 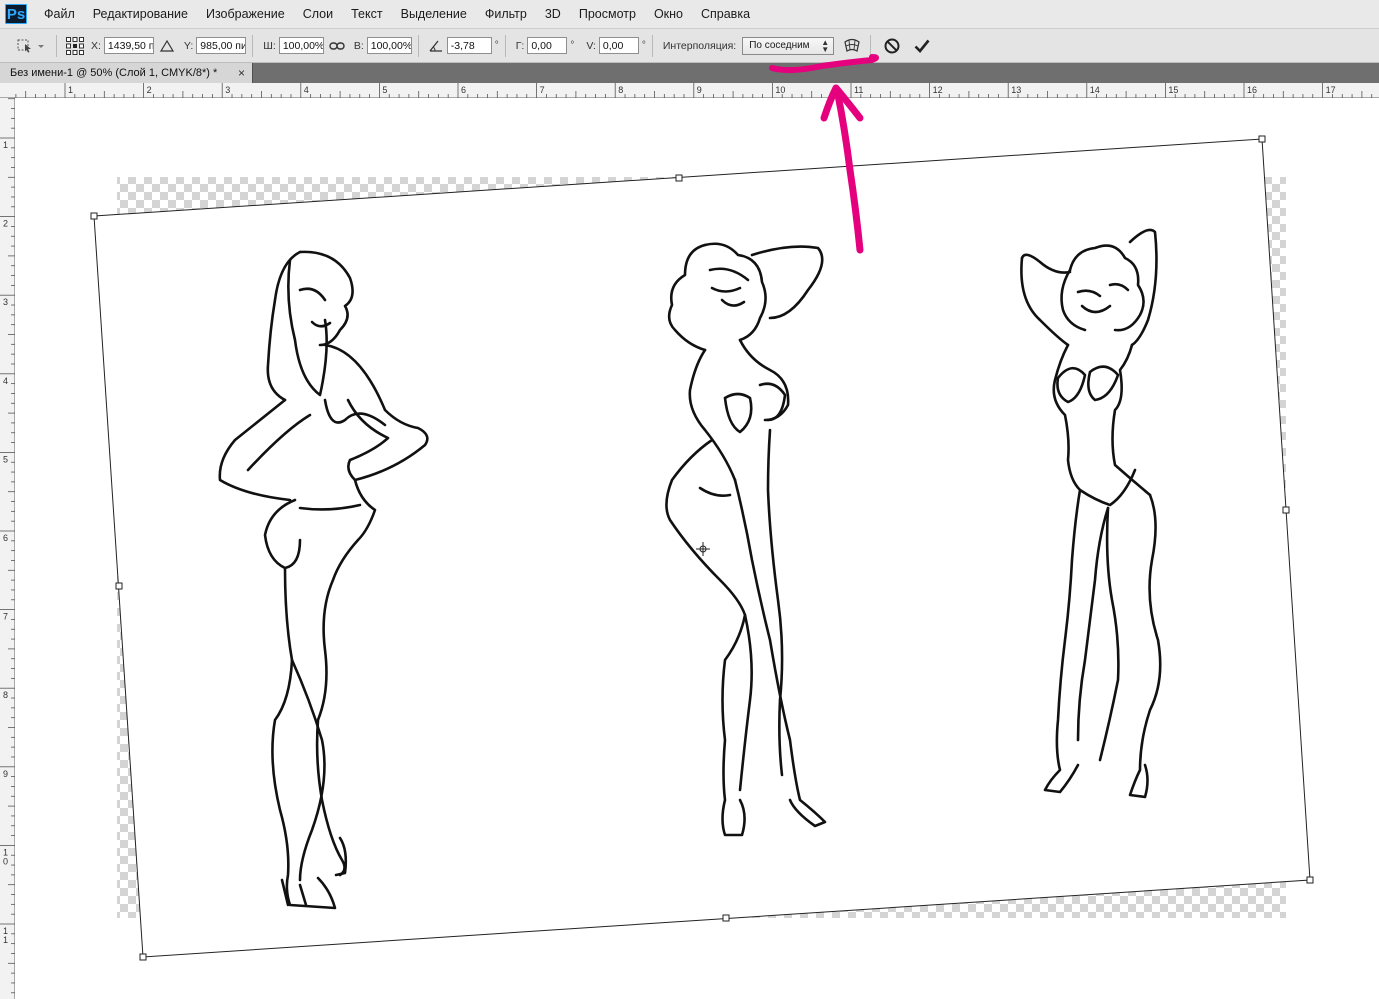 I want to click on handle-top-right, so click(x=1262, y=139).